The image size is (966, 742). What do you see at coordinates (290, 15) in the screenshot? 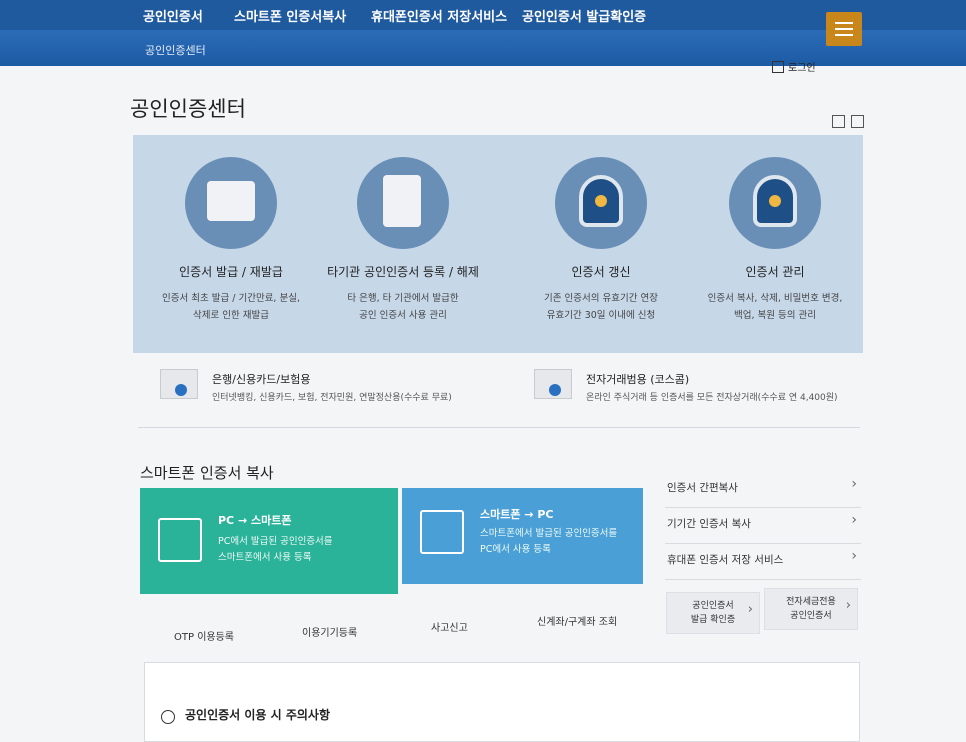
I see `nav-item-smartphone-copy: 스마트폰 인증서복사` at bounding box center [290, 15].